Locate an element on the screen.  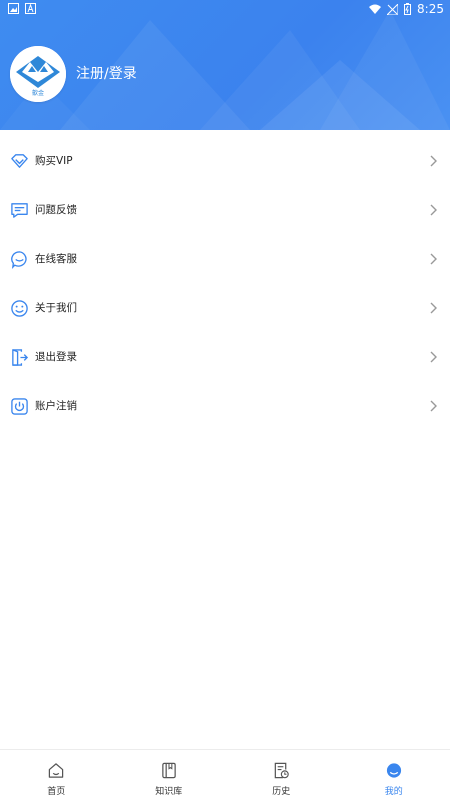
feedback-icon is located at coordinates (19, 210).